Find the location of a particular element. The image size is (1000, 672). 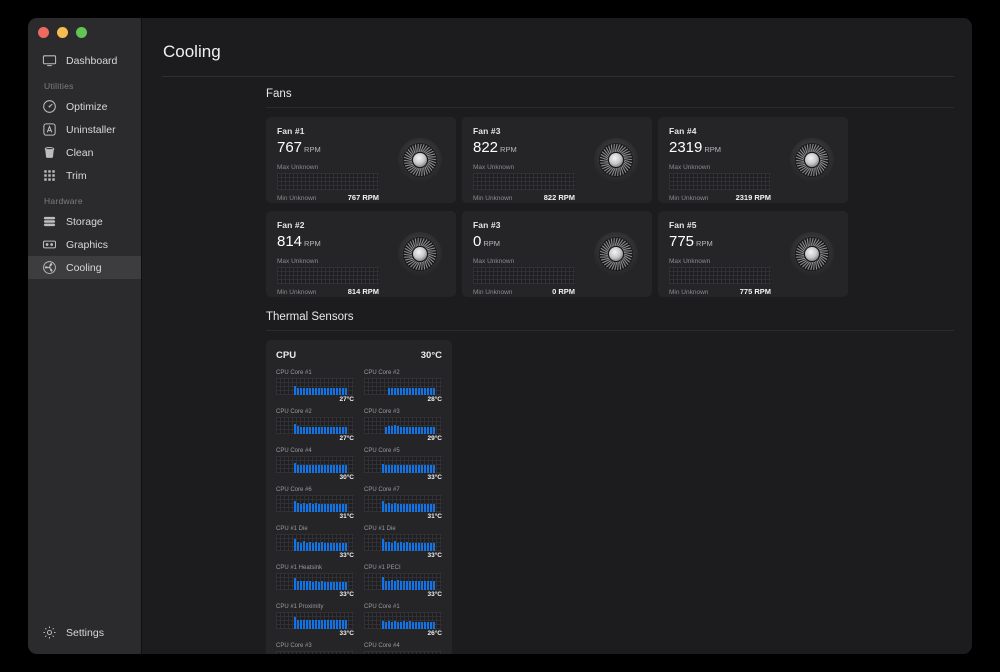

fan-icon is located at coordinates (49, 267).